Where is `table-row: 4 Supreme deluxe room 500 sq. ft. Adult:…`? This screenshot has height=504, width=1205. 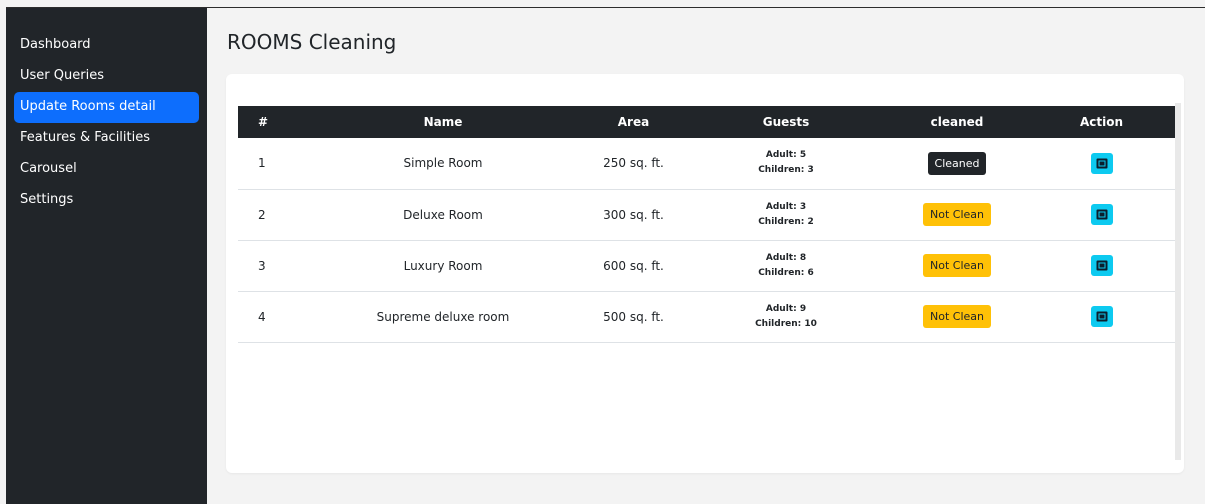
table-row: 4 Supreme deluxe room 500 sq. ft. Adult:… is located at coordinates (707, 316).